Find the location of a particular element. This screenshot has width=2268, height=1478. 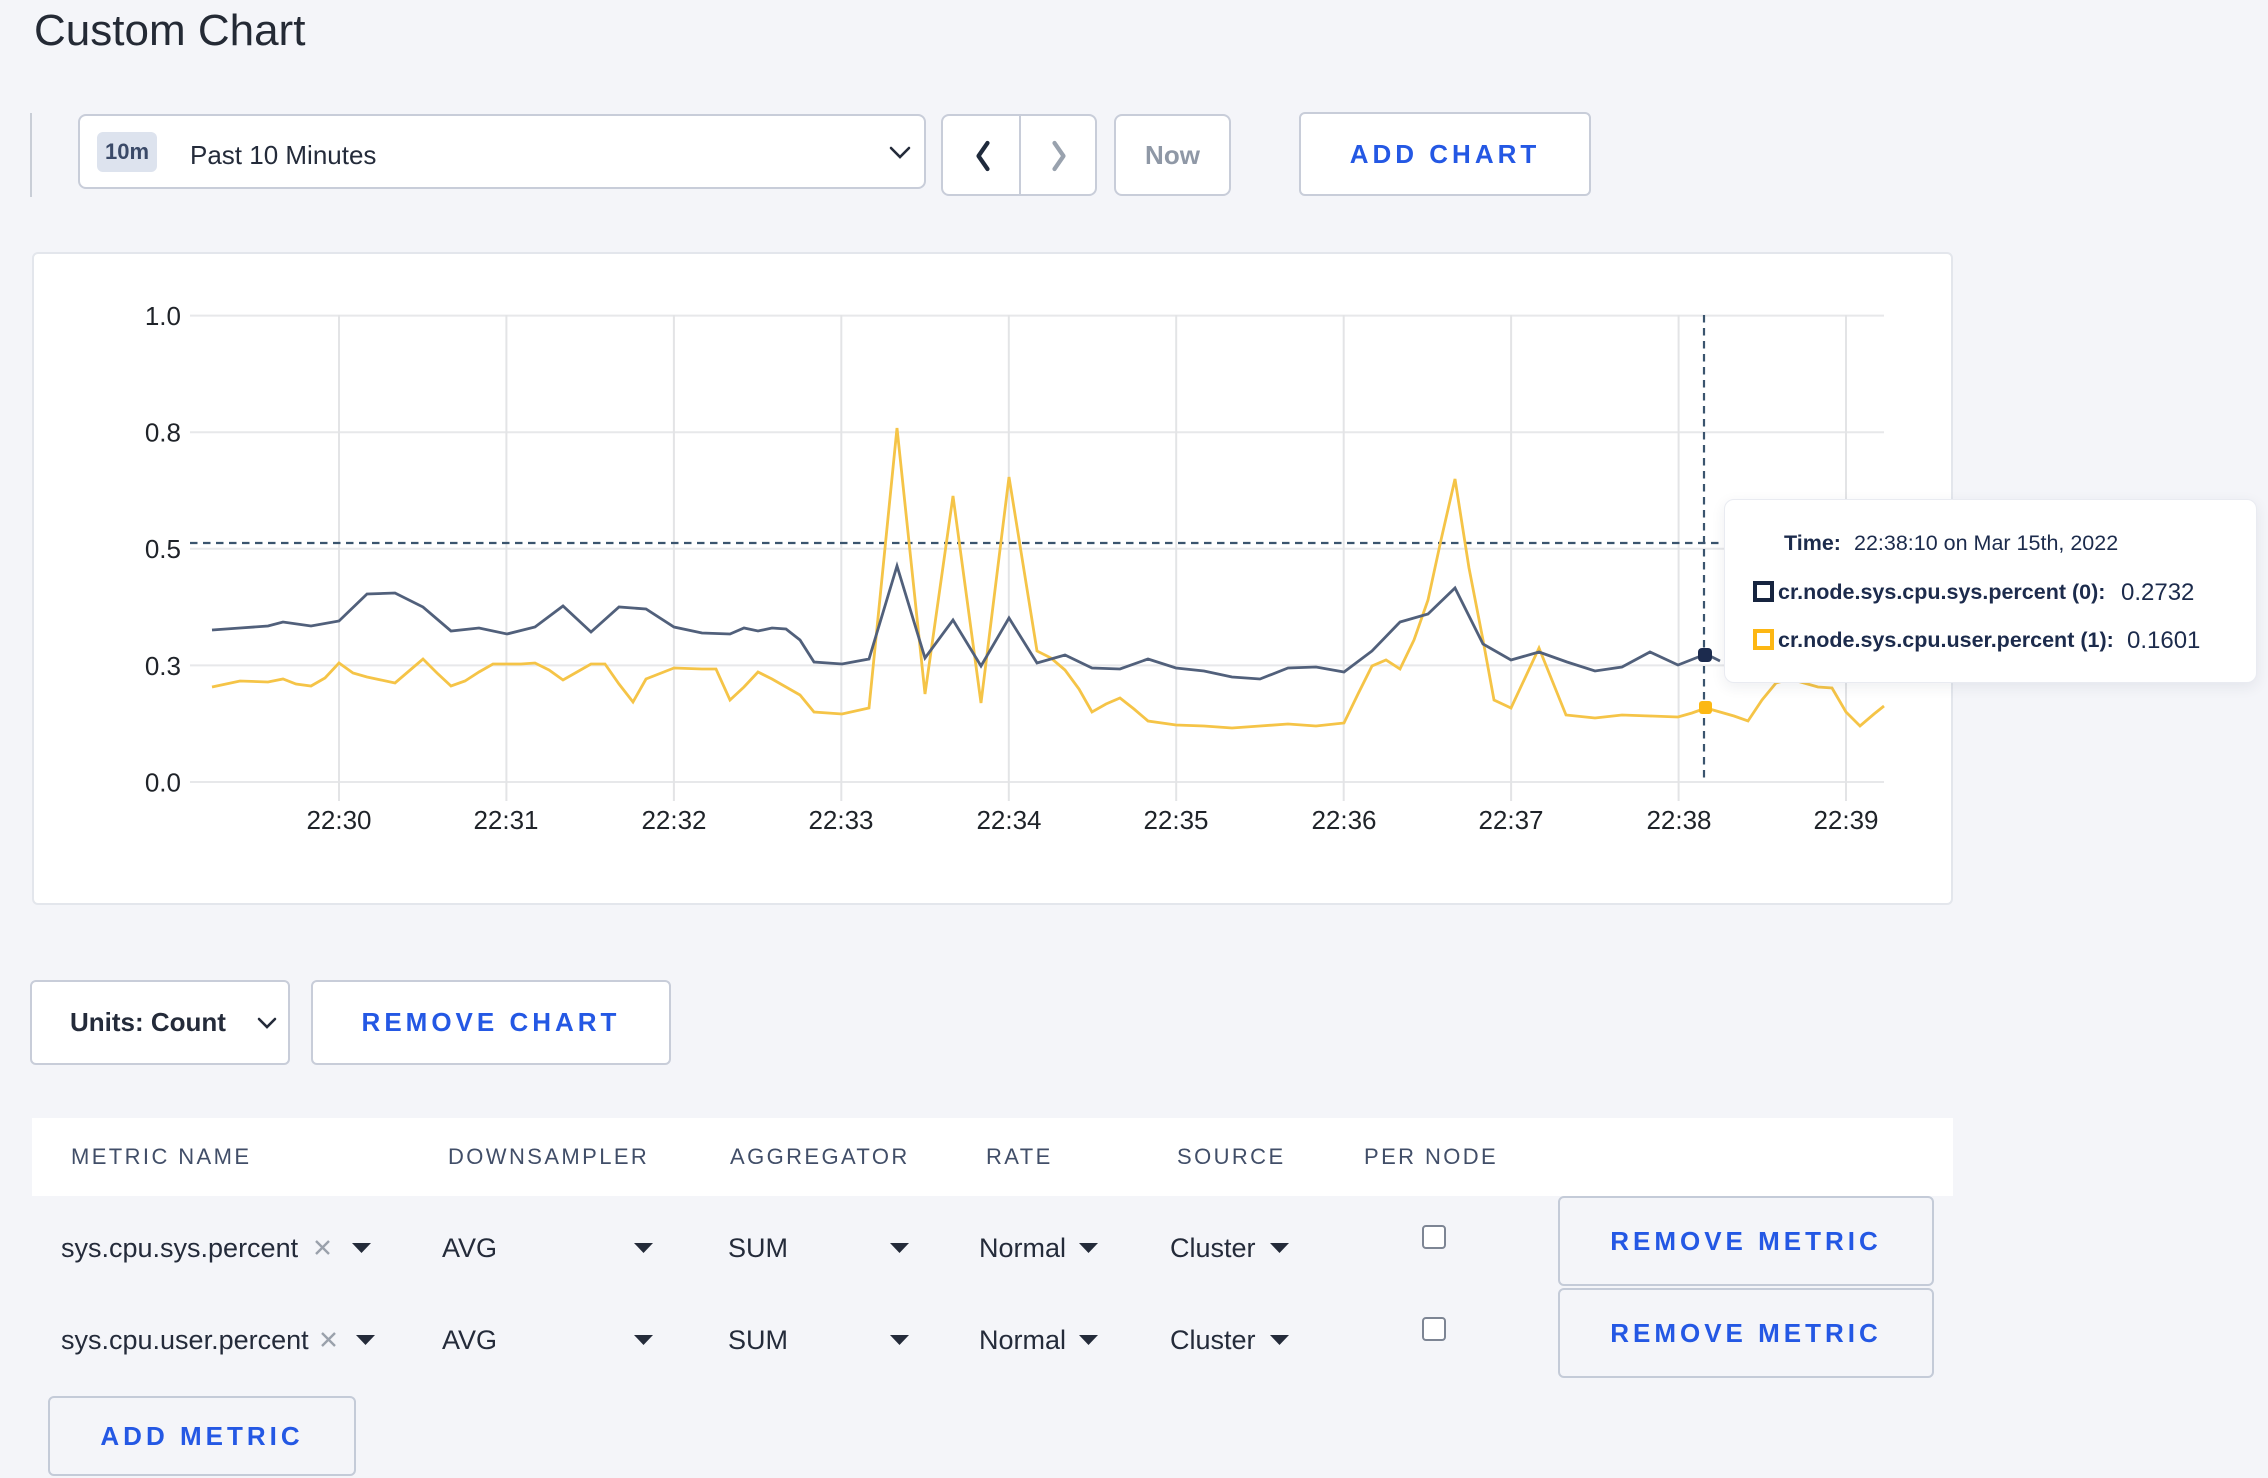

svg-text: 22:34 is located at coordinates (1008, 820).